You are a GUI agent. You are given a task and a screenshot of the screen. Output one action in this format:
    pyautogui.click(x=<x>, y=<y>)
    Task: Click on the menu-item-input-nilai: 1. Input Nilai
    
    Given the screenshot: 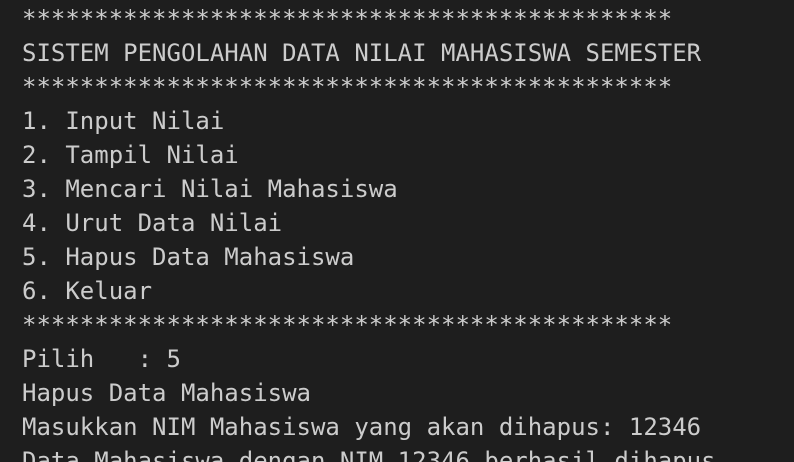 What is the action you would take?
    pyautogui.click(x=123, y=121)
    